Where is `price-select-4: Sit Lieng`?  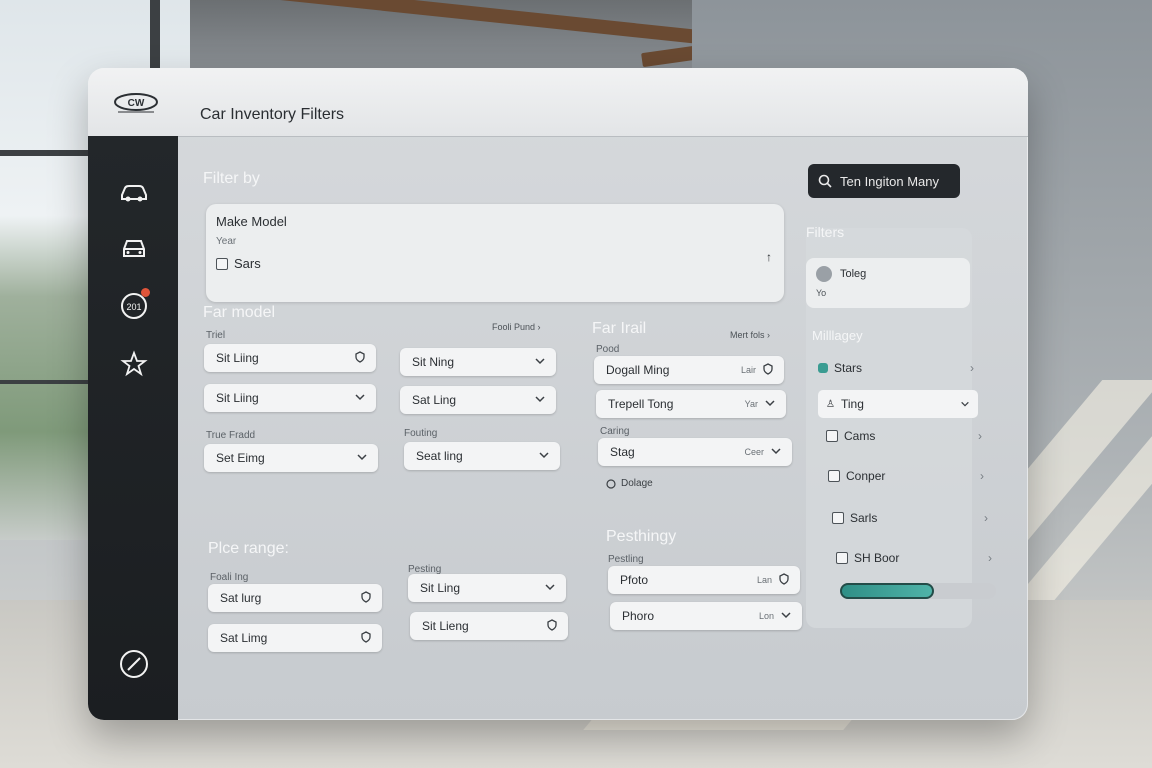
price-select-4: Sit Lieng is located at coordinates (489, 626).